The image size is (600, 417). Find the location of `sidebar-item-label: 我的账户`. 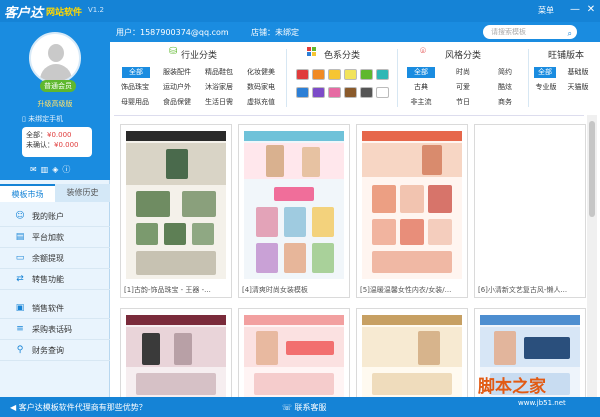

sidebar-item-label: 我的账户 is located at coordinates (48, 216).